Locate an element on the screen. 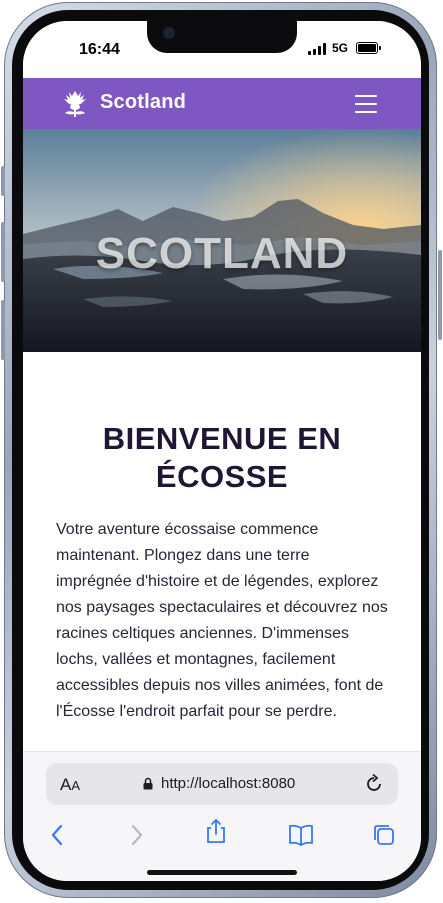 Image resolution: width=443 pixels, height=903 pixels. back-icon is located at coordinates (58, 835).